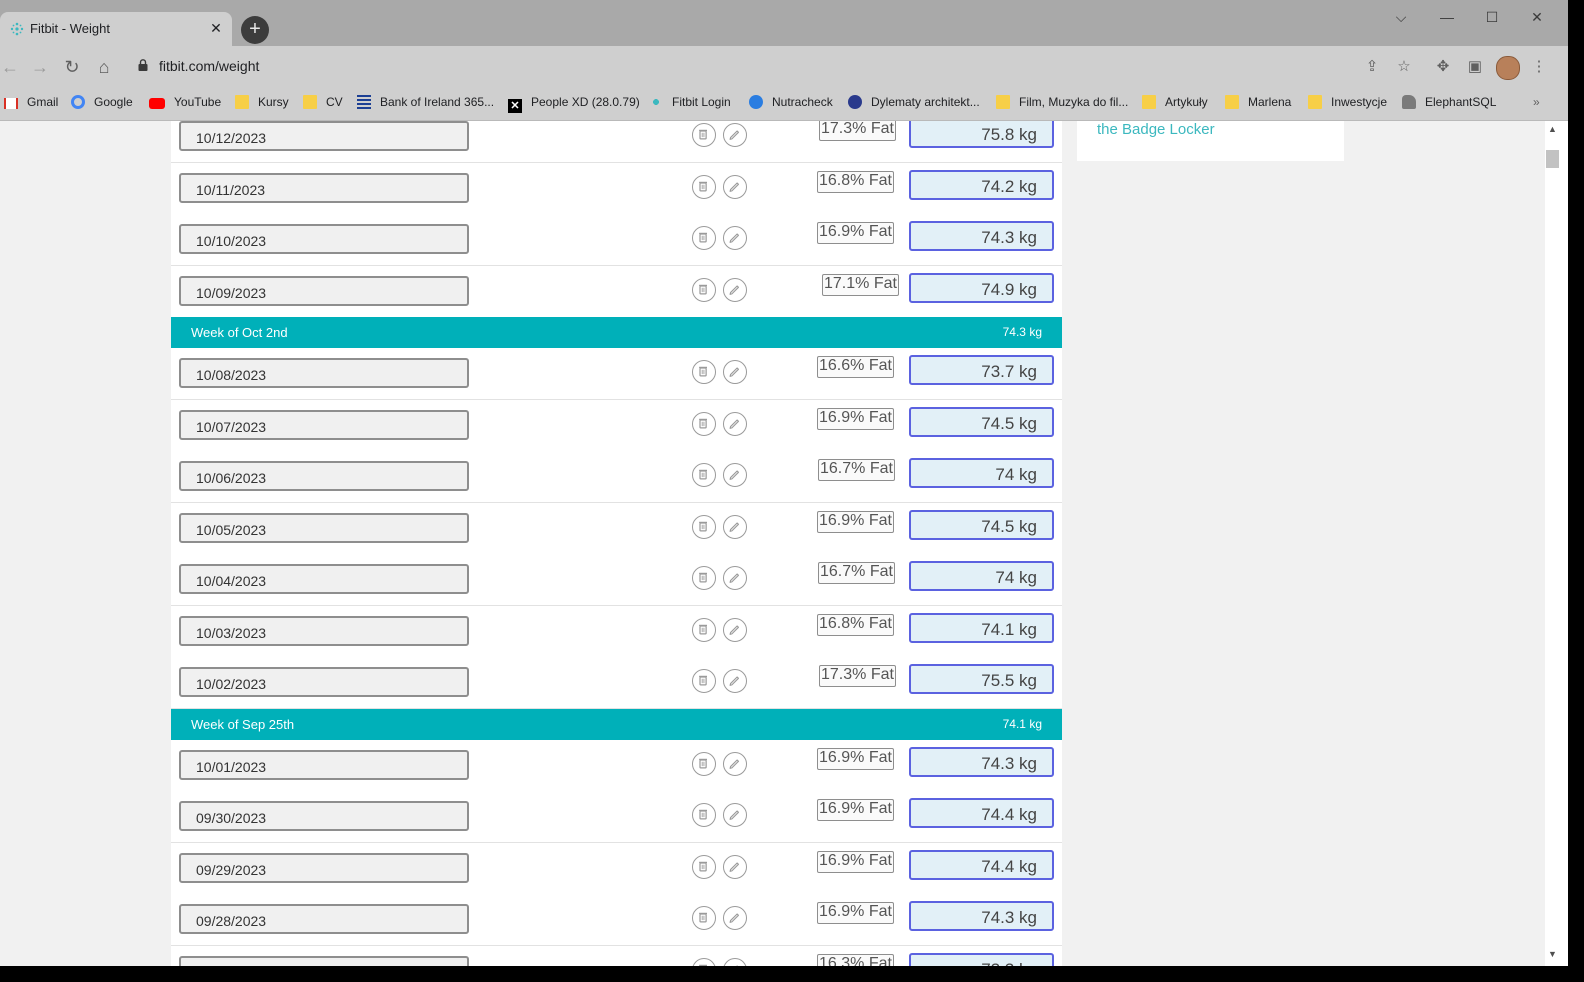  What do you see at coordinates (574, 104) in the screenshot?
I see `bookmark-people-xd: ✕ People XD (28.0.79)` at bounding box center [574, 104].